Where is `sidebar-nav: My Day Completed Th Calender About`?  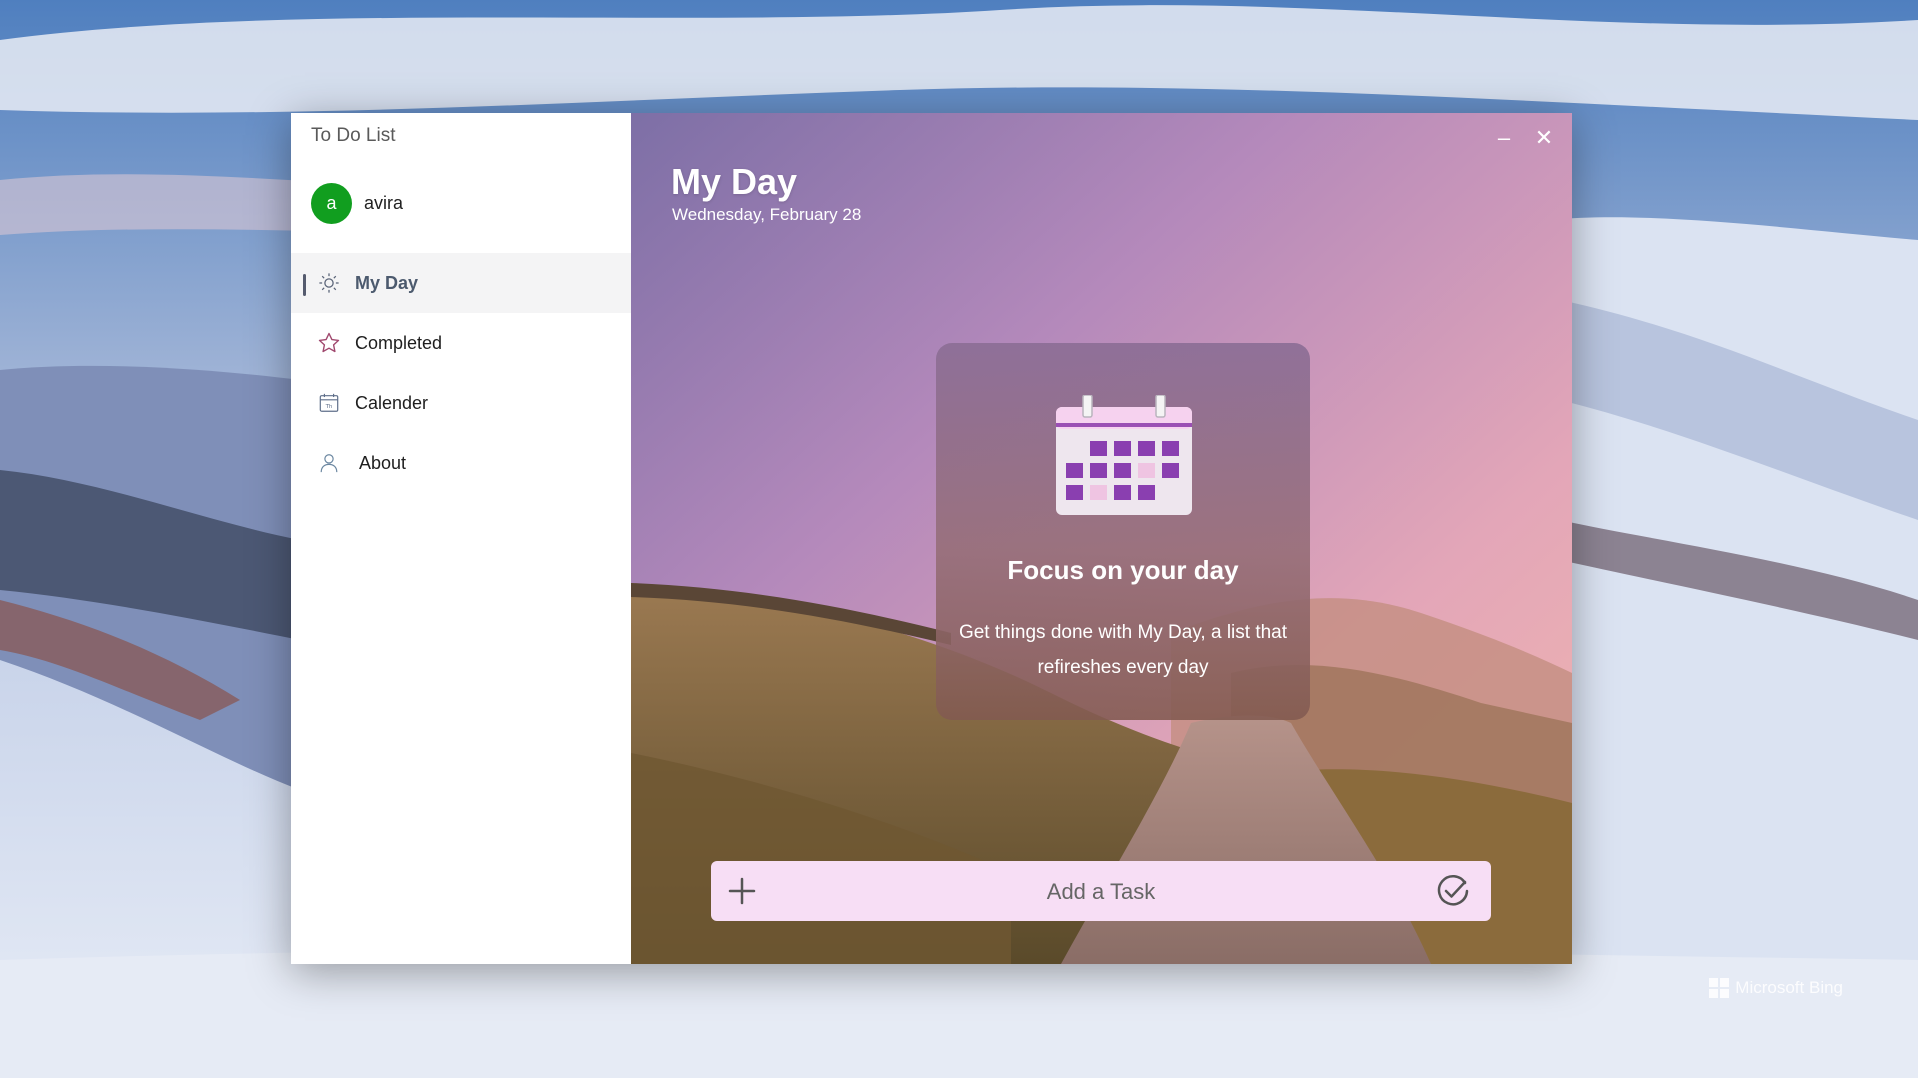 sidebar-nav: My Day Completed Th Calender About is located at coordinates (461, 373).